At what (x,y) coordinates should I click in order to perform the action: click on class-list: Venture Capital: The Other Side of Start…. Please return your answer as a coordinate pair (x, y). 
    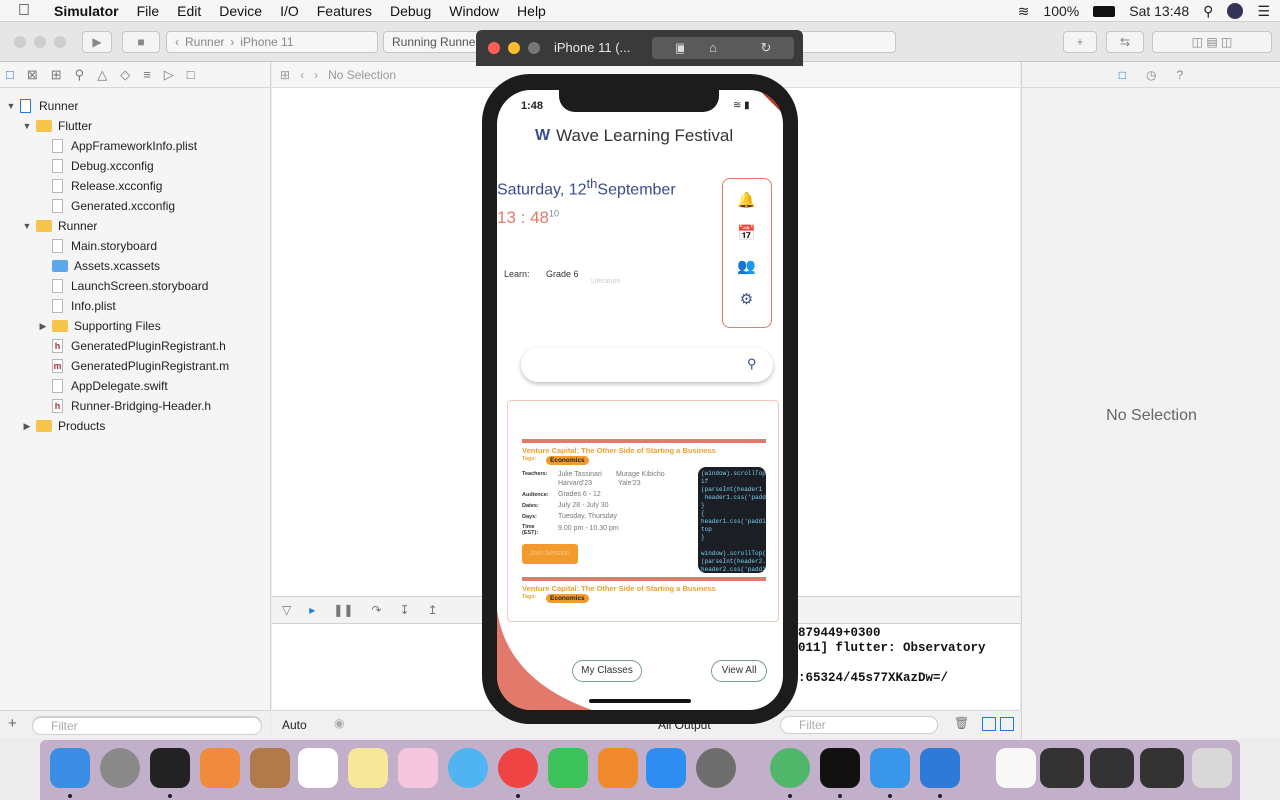
    Looking at the image, I should click on (643, 511).